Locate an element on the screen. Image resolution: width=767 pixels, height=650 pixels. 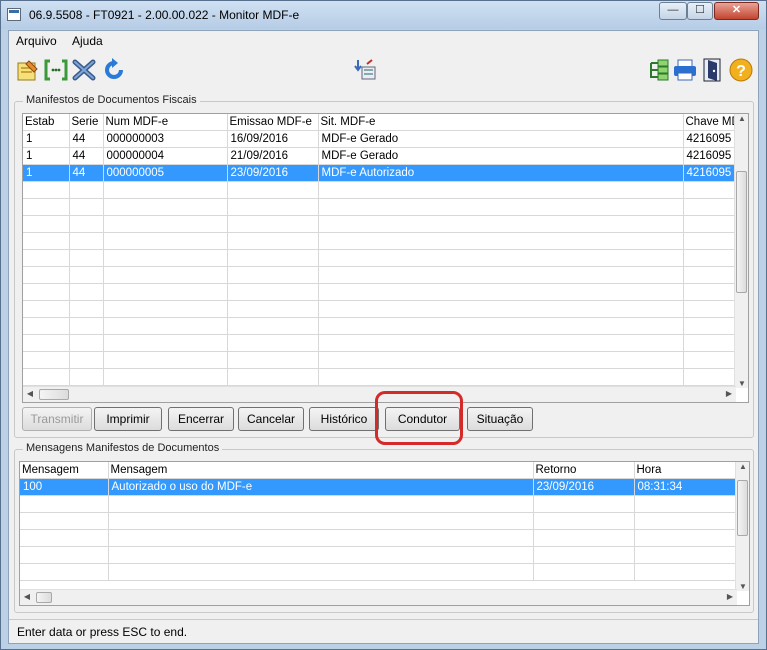
select-bracket-icon is located at coordinates (56, 70).